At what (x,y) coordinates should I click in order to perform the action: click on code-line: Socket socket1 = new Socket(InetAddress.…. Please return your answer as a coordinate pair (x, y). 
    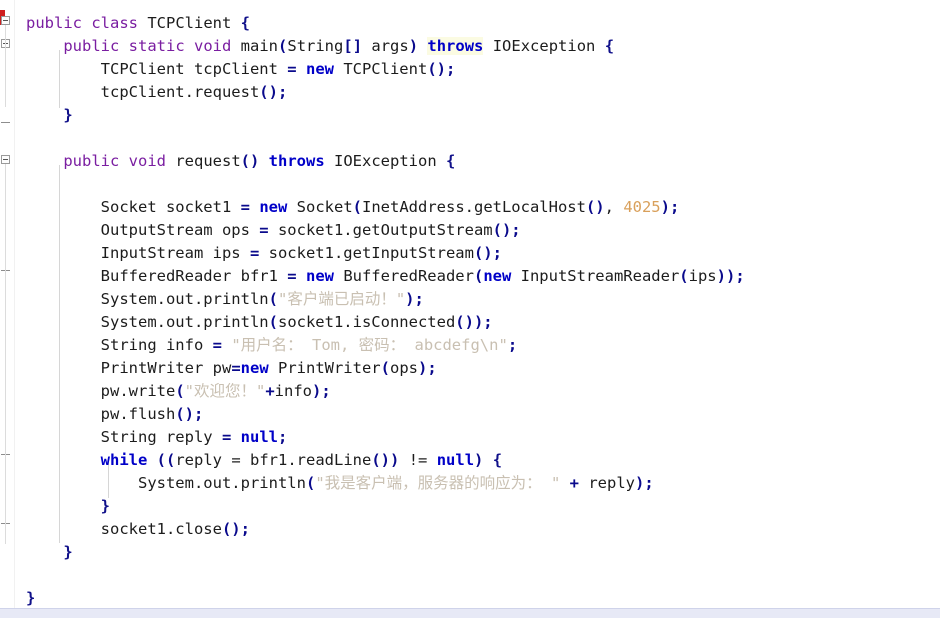
    Looking at the image, I should click on (353, 207).